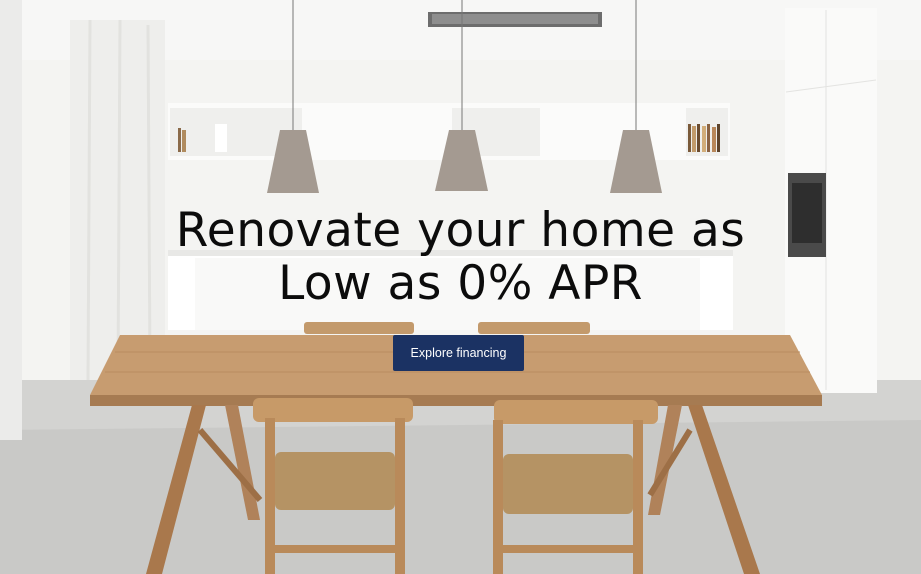 The height and width of the screenshot is (574, 921). Describe the element at coordinates (460, 283) in the screenshot. I see `hero-headline-line-2: Low as 0% APR` at that location.